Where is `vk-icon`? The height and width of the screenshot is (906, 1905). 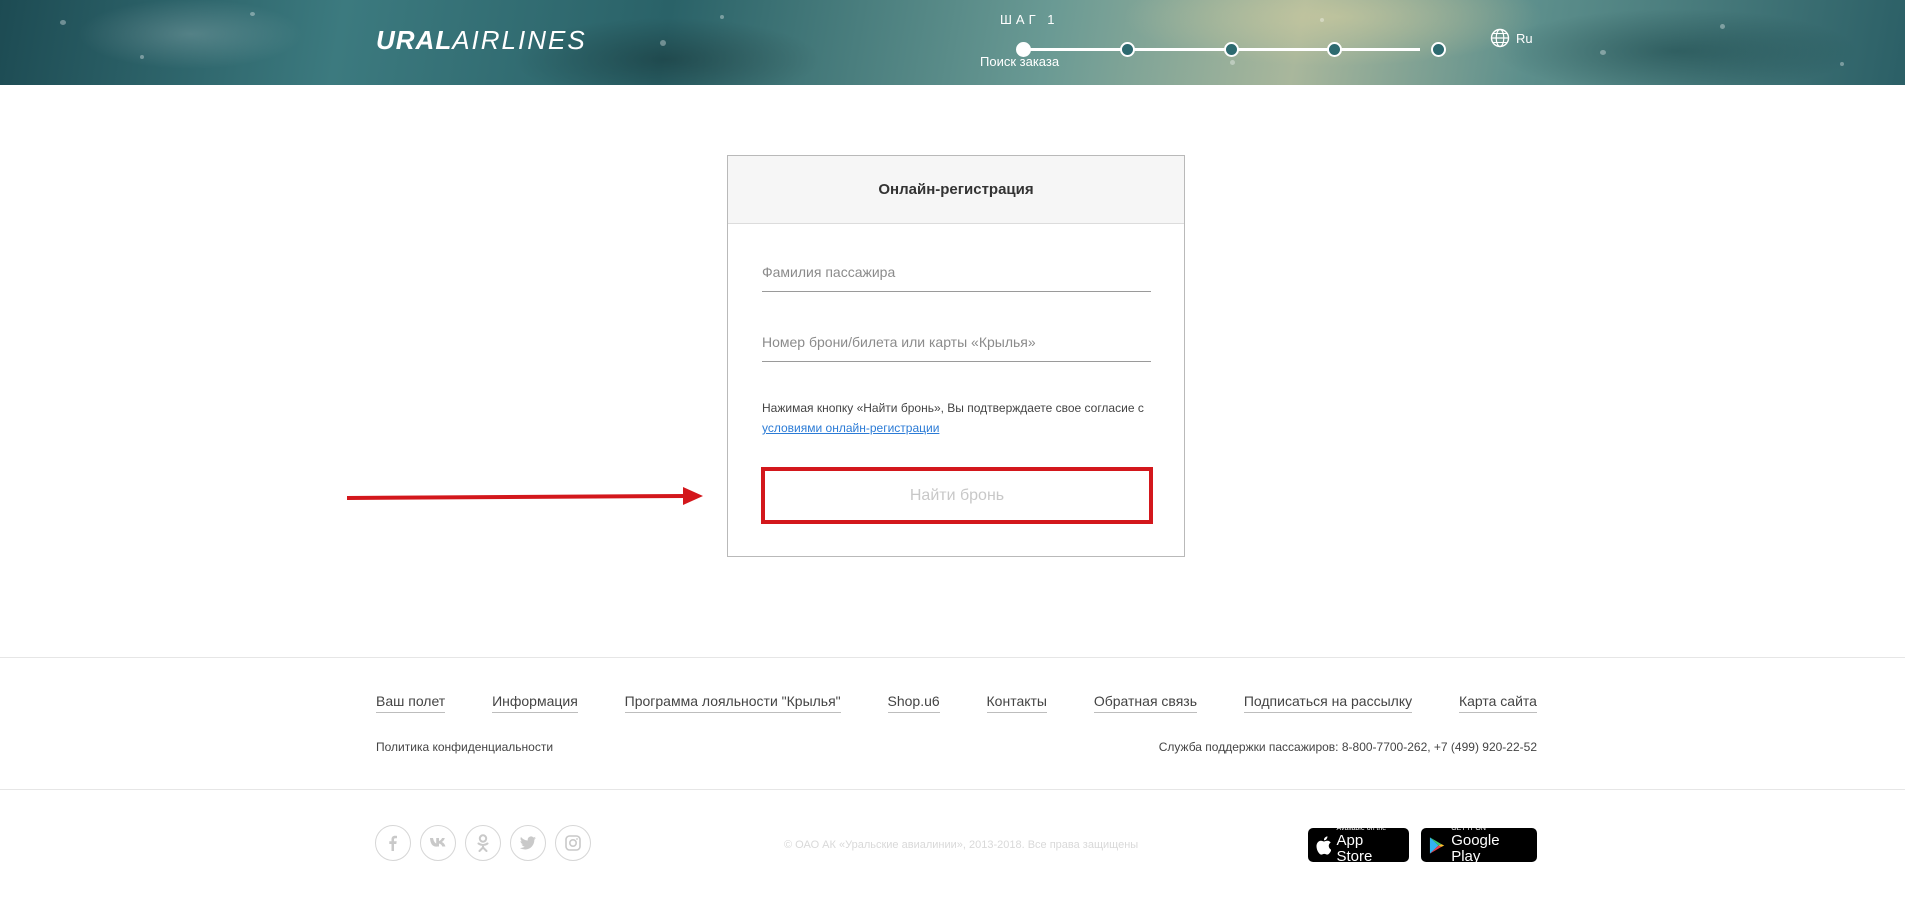 vk-icon is located at coordinates (438, 843).